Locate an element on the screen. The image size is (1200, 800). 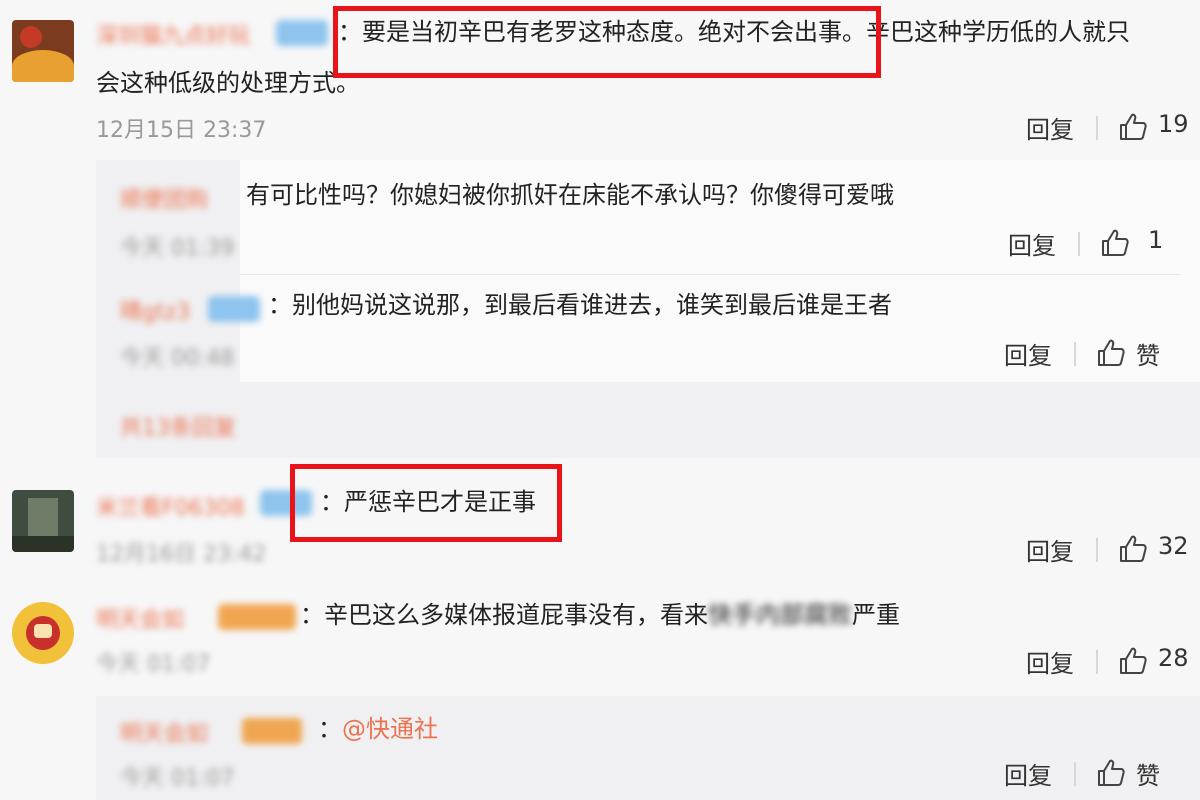
comment-text: ：辛巴这么多媒体报道屁事没有，看来快手内部腐败严重 is located at coordinates (600, 615).